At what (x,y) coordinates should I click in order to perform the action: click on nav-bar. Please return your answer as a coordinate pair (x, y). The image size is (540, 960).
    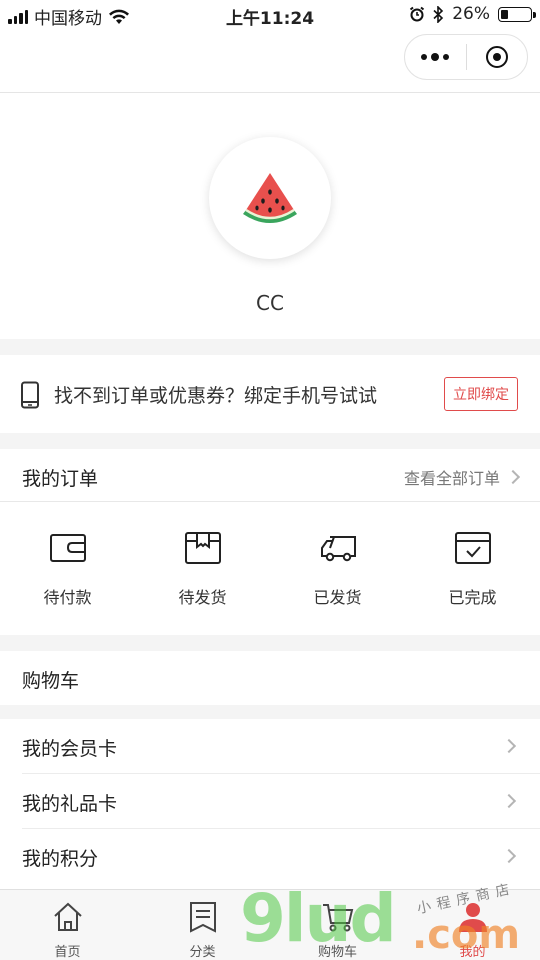
    Looking at the image, I should click on (270, 61).